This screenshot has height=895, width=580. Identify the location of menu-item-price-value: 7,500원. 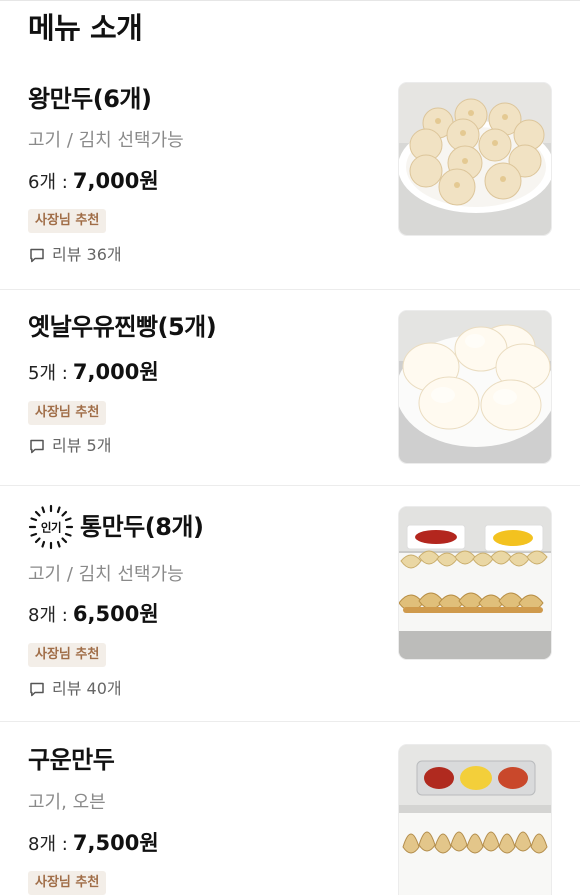
(115, 843).